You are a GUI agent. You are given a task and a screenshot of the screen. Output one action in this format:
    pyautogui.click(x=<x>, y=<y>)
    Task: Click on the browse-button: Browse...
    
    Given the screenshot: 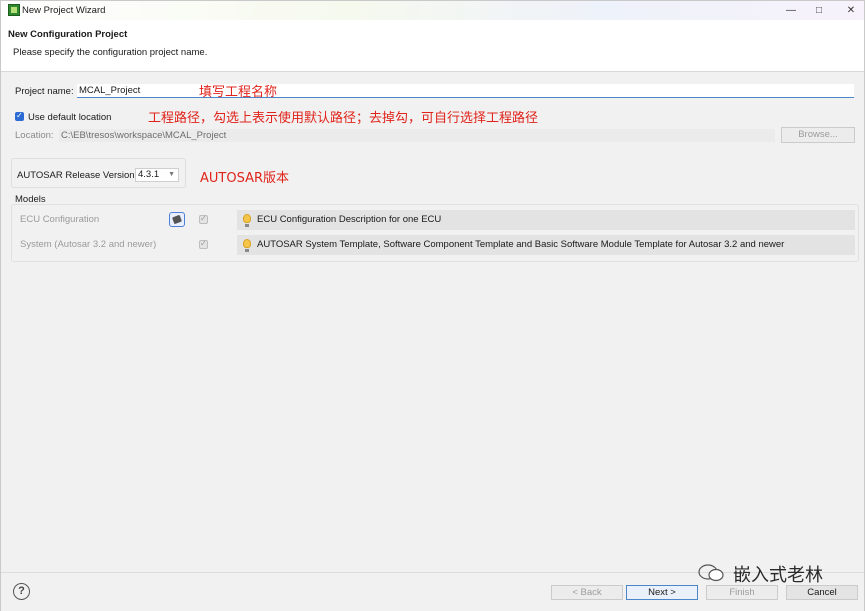 What is the action you would take?
    pyautogui.click(x=818, y=135)
    